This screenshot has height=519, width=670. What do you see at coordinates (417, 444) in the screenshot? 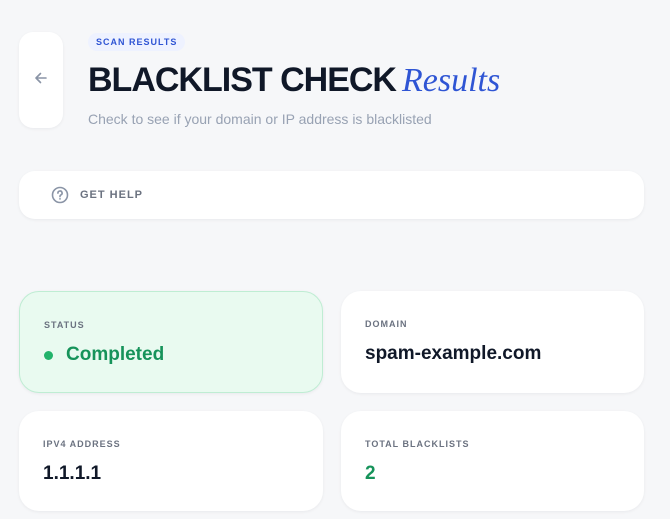
I see `total-blacklists-label: TOTAL BLACKLISTS` at bounding box center [417, 444].